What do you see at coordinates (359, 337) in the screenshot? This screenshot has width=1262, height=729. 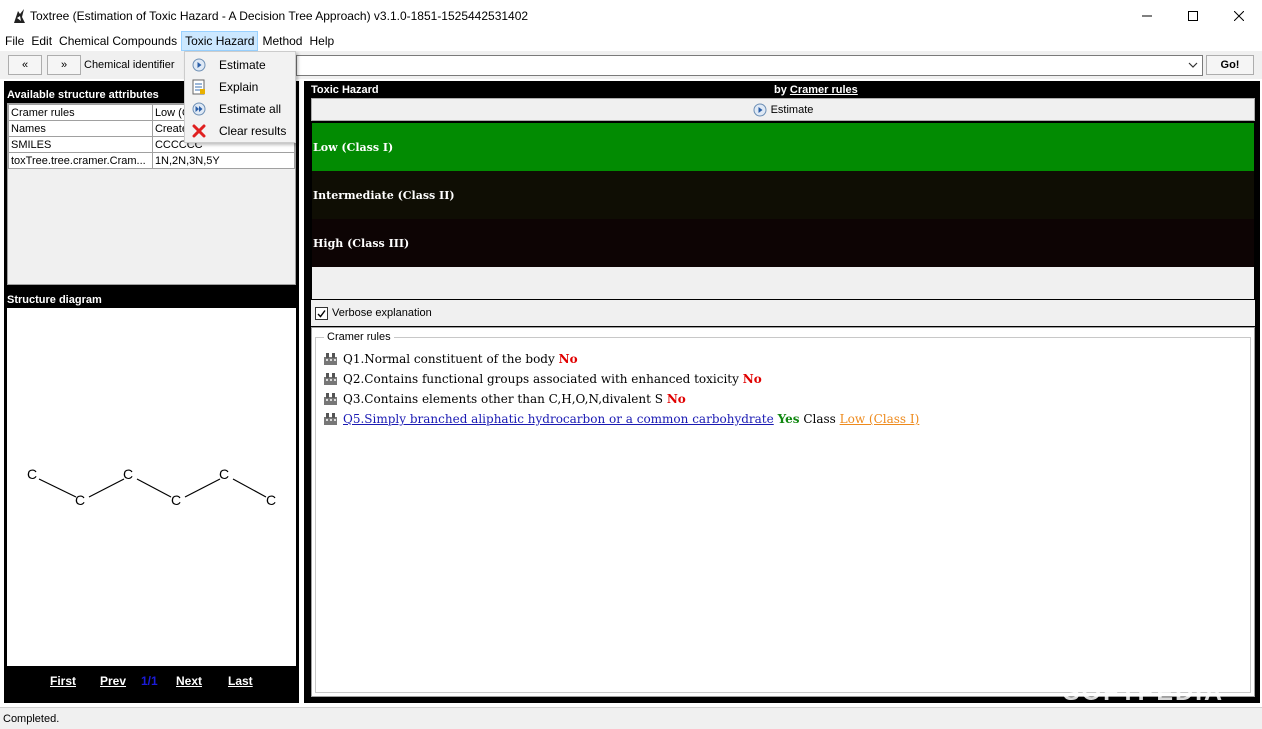 I see `explanation-legend: Cramer rules` at bounding box center [359, 337].